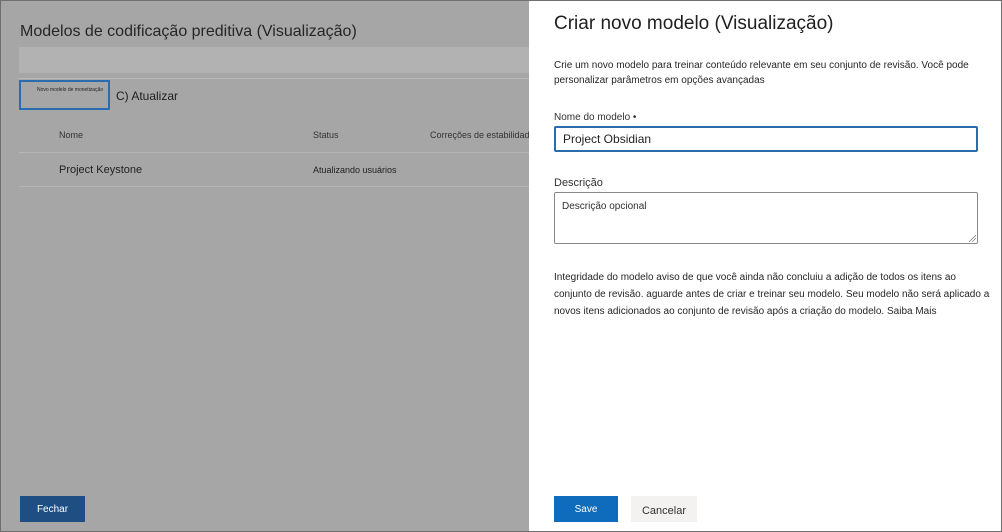 The height and width of the screenshot is (532, 1002). I want to click on refresh-button: C) Atualizar, so click(147, 96).